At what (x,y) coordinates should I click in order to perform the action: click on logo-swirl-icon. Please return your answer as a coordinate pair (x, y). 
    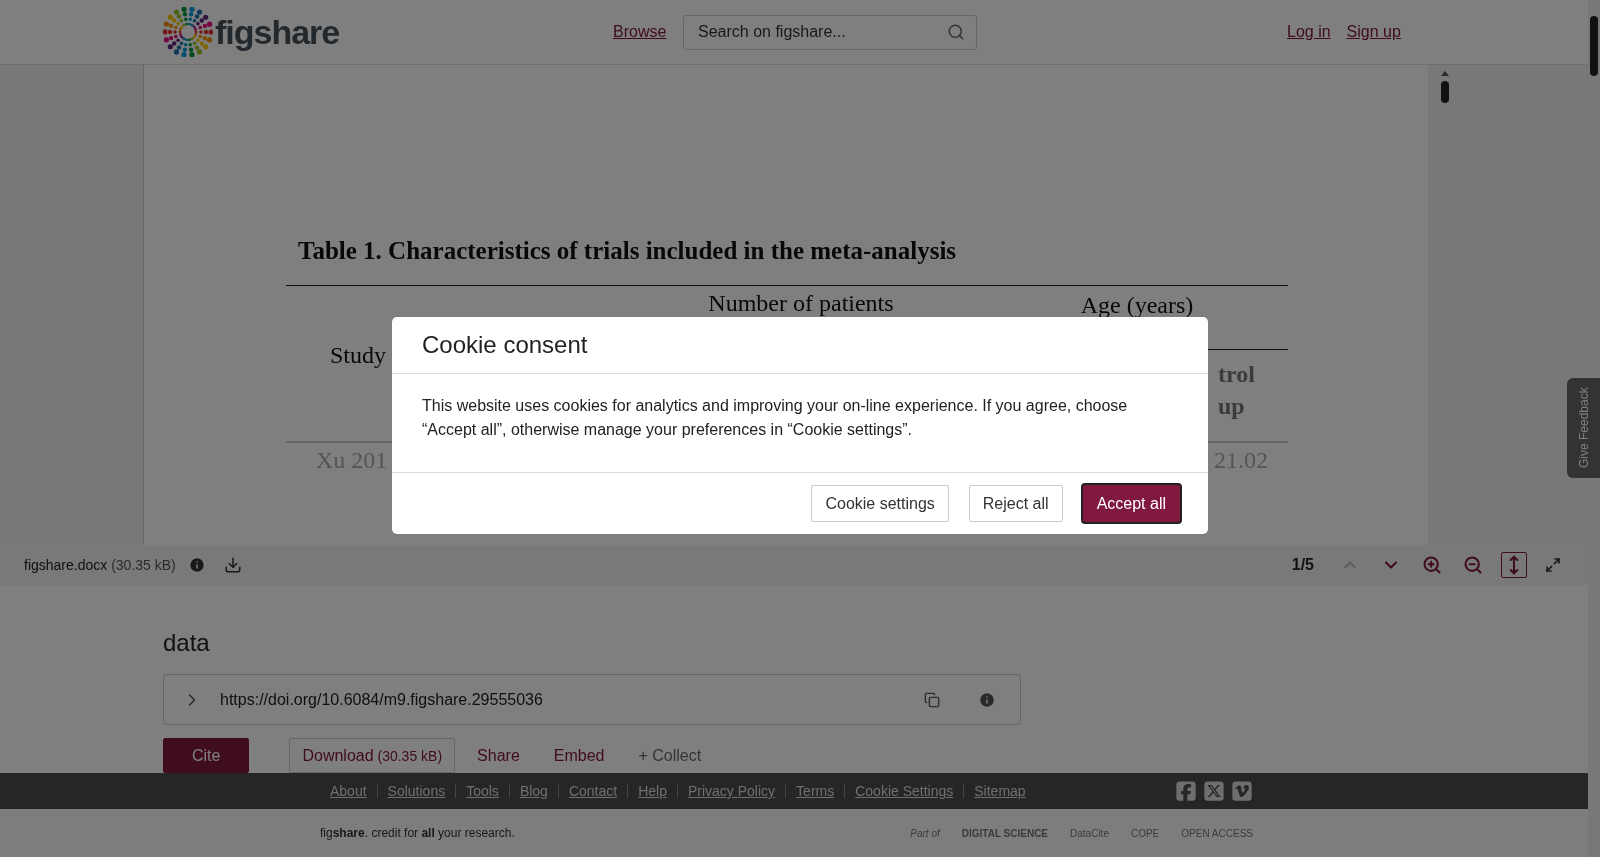
    Looking at the image, I should click on (188, 32).